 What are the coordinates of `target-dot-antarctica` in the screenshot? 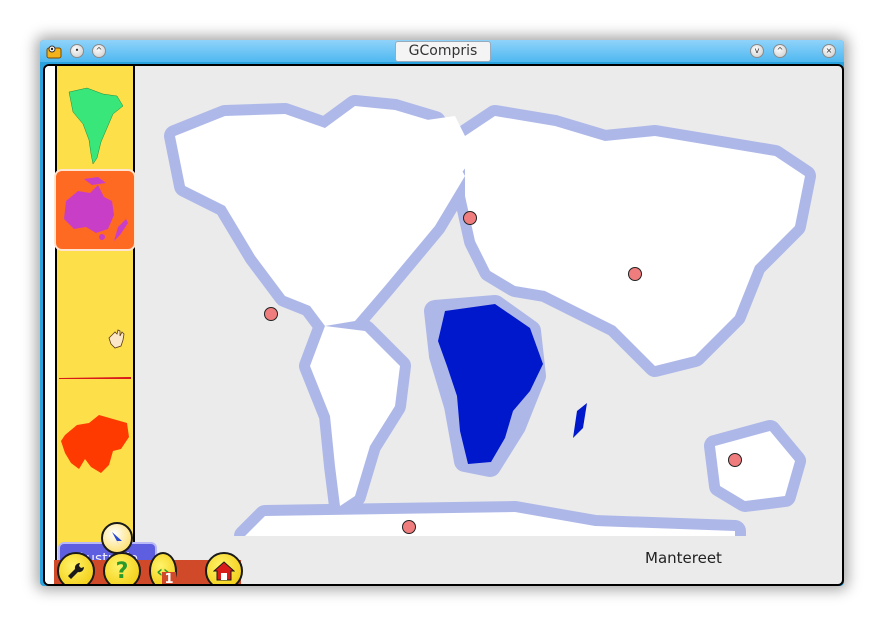 It's located at (409, 527).